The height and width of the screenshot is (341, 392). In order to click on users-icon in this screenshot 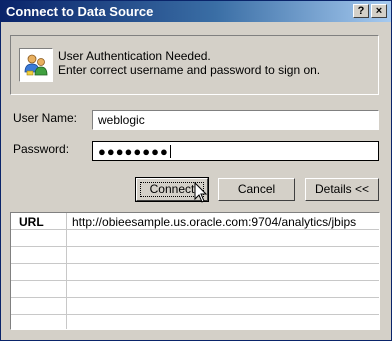, I will do `click(36, 65)`.